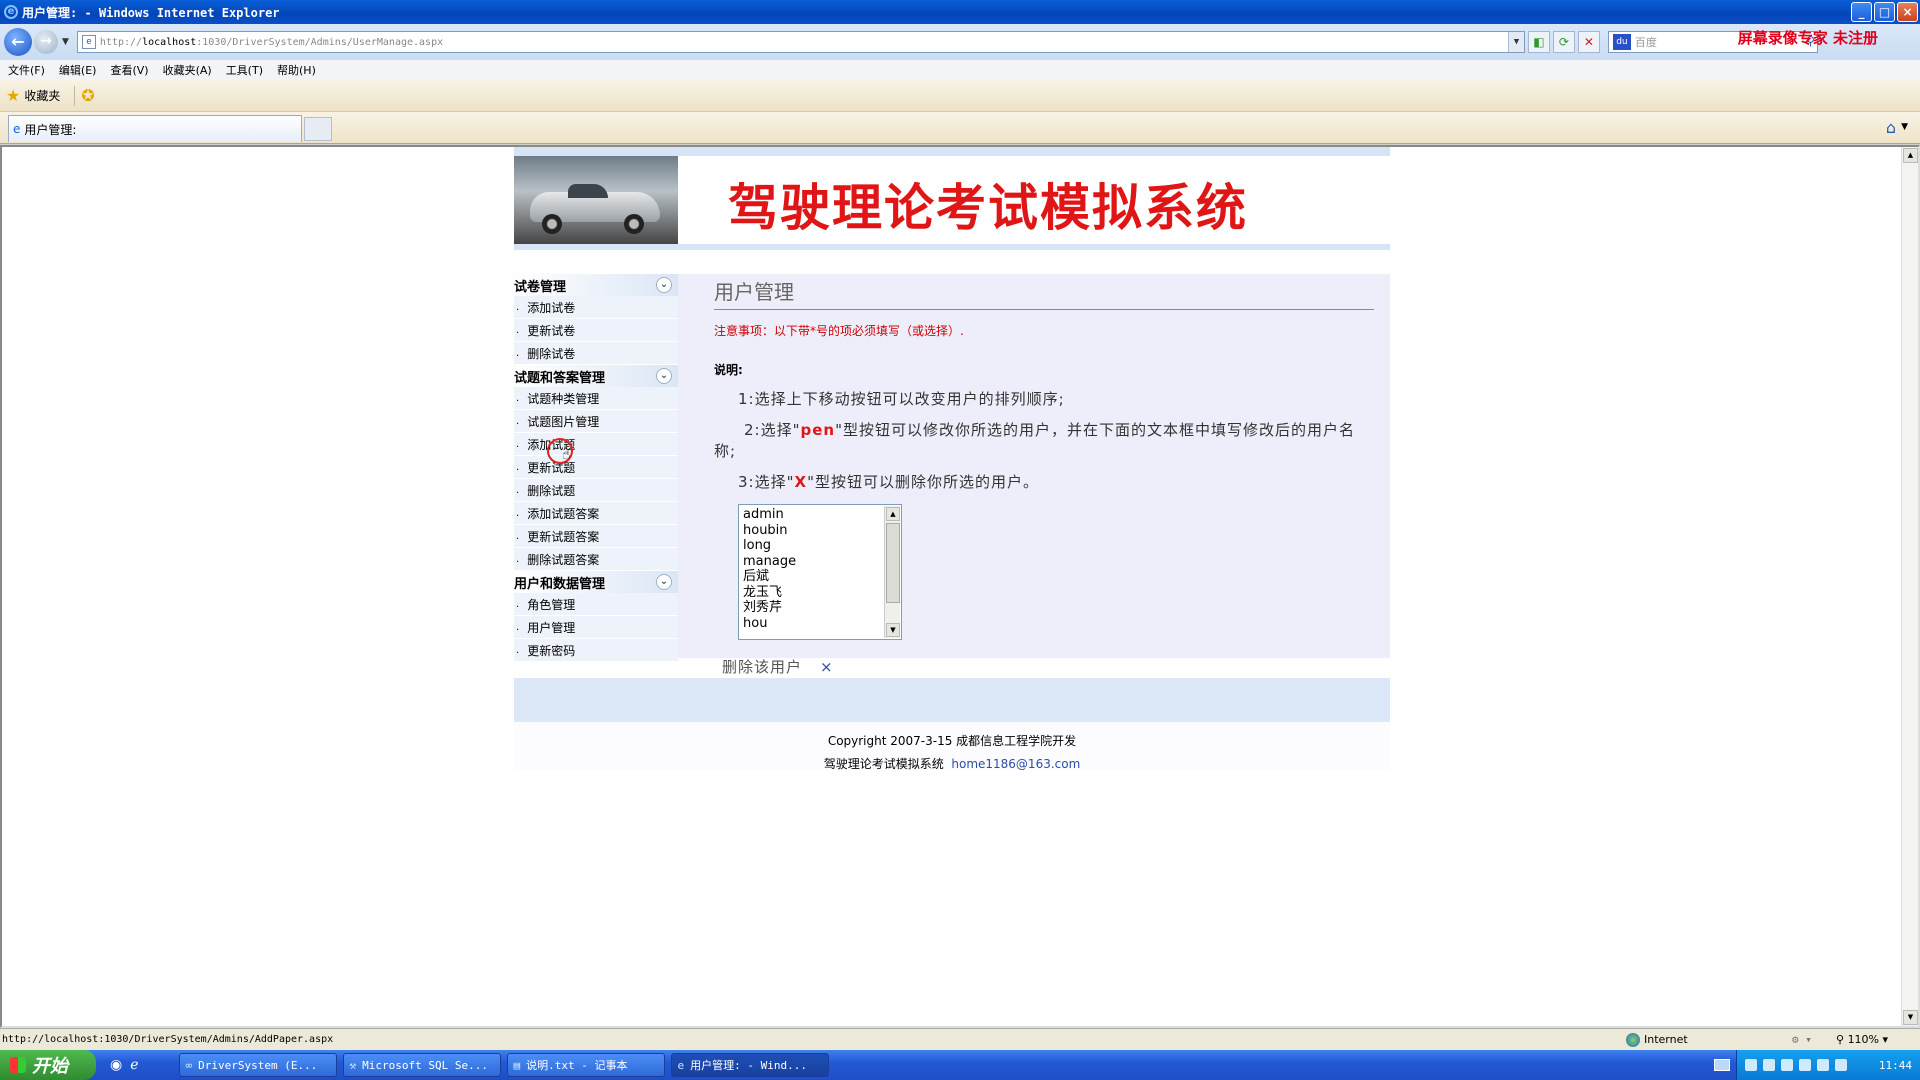 This screenshot has height=1080, width=1920. Describe the element at coordinates (596, 376) in the screenshot. I see `sidebar-group-questions: 试题和答案管理 ⌄` at that location.